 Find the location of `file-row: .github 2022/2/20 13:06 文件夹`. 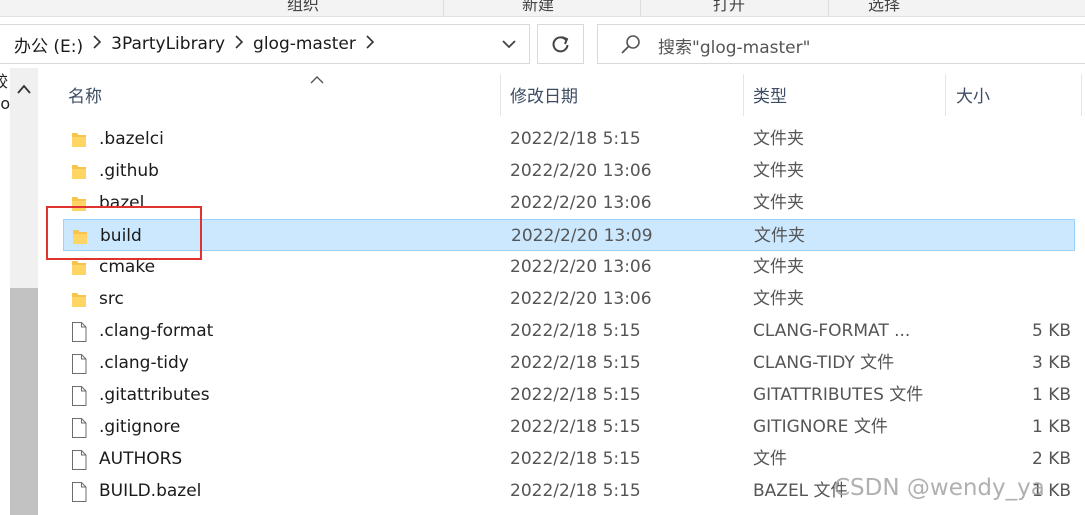

file-row: .github 2022/2/20 13:06 文件夹 is located at coordinates (569, 171).